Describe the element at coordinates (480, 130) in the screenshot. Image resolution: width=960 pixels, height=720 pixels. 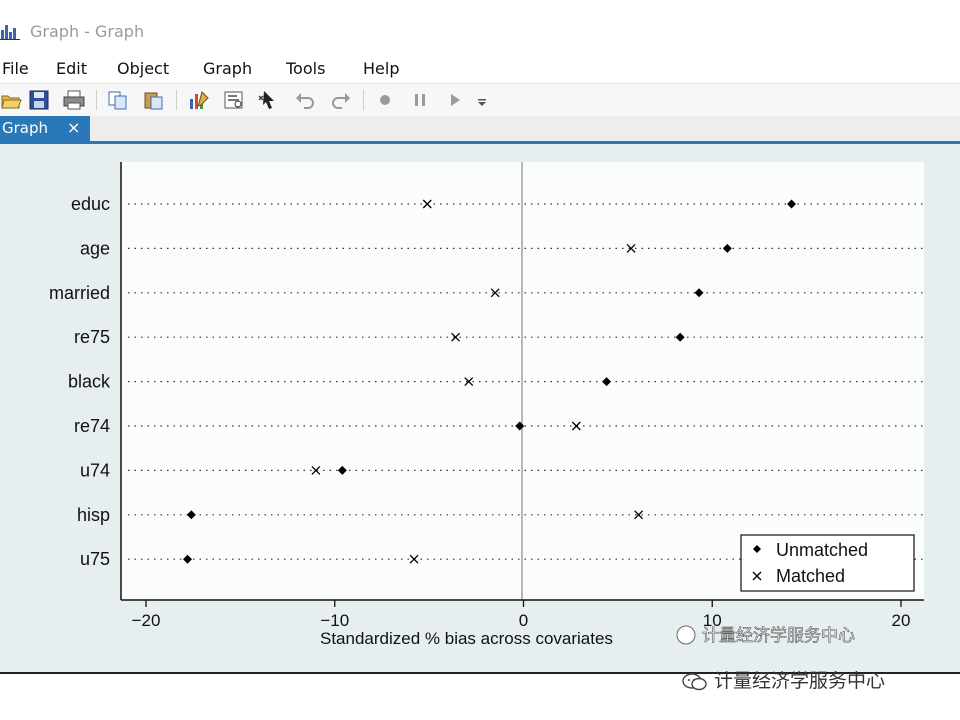
I see `tab-strip: Graph ×` at that location.